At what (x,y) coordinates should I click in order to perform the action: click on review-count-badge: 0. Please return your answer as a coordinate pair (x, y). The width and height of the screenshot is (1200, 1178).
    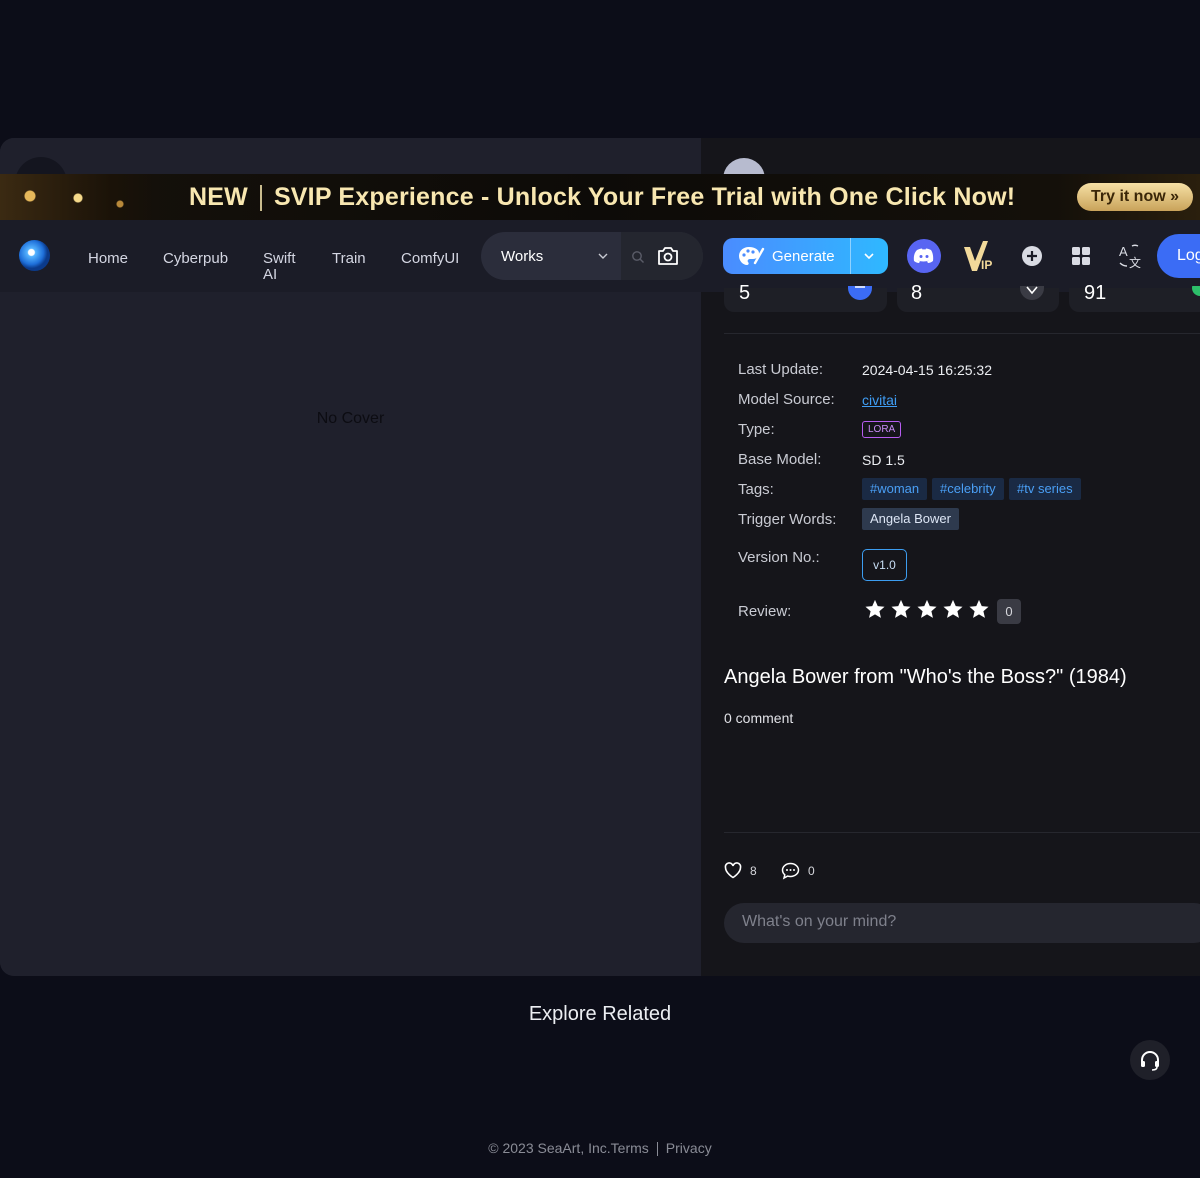
    Looking at the image, I should click on (1009, 611).